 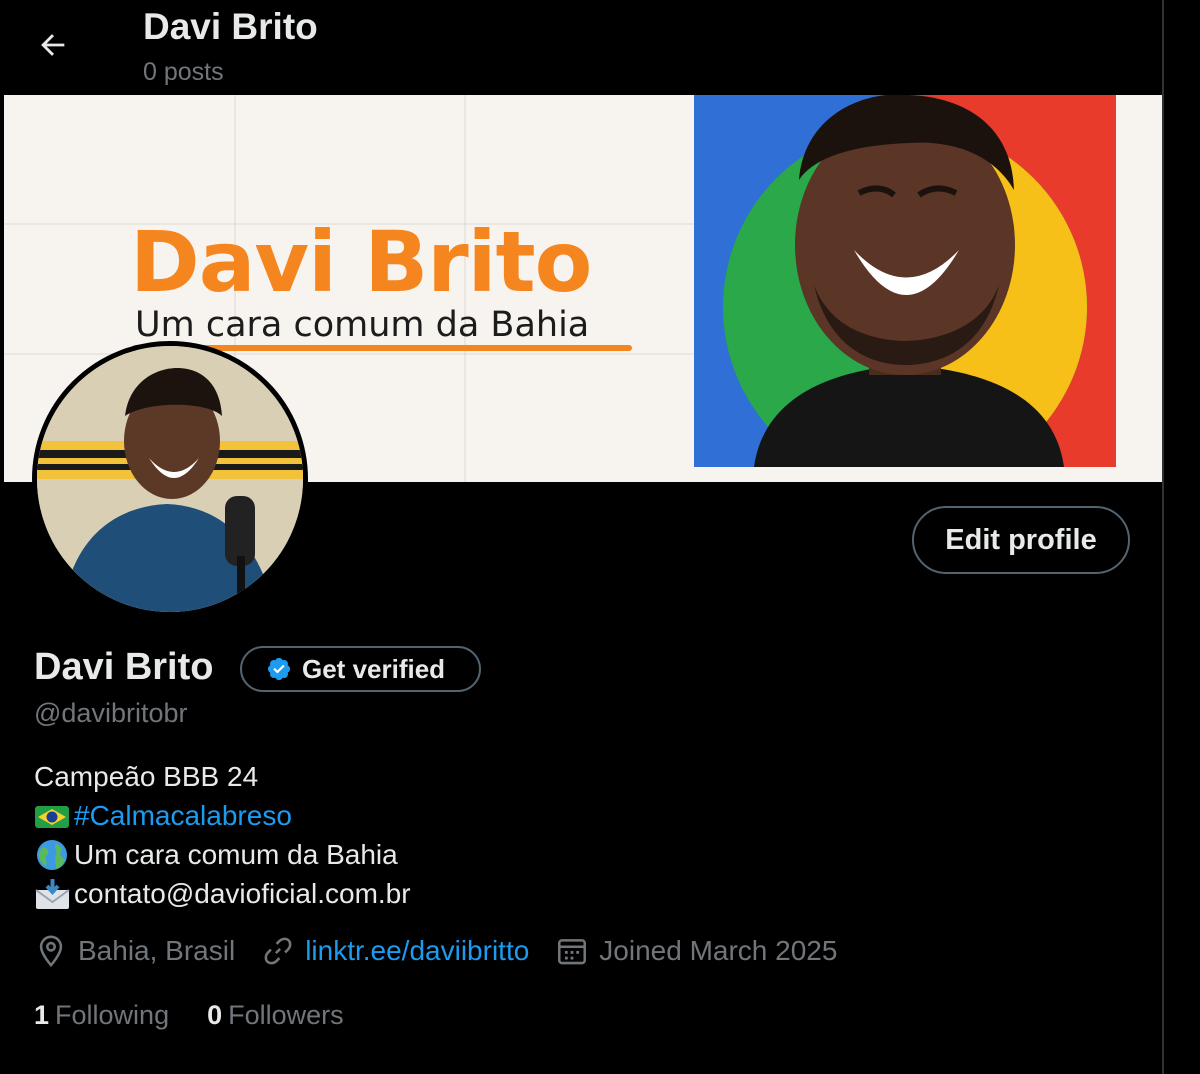 What do you see at coordinates (51, 951) in the screenshot?
I see `location-pin-icon` at bounding box center [51, 951].